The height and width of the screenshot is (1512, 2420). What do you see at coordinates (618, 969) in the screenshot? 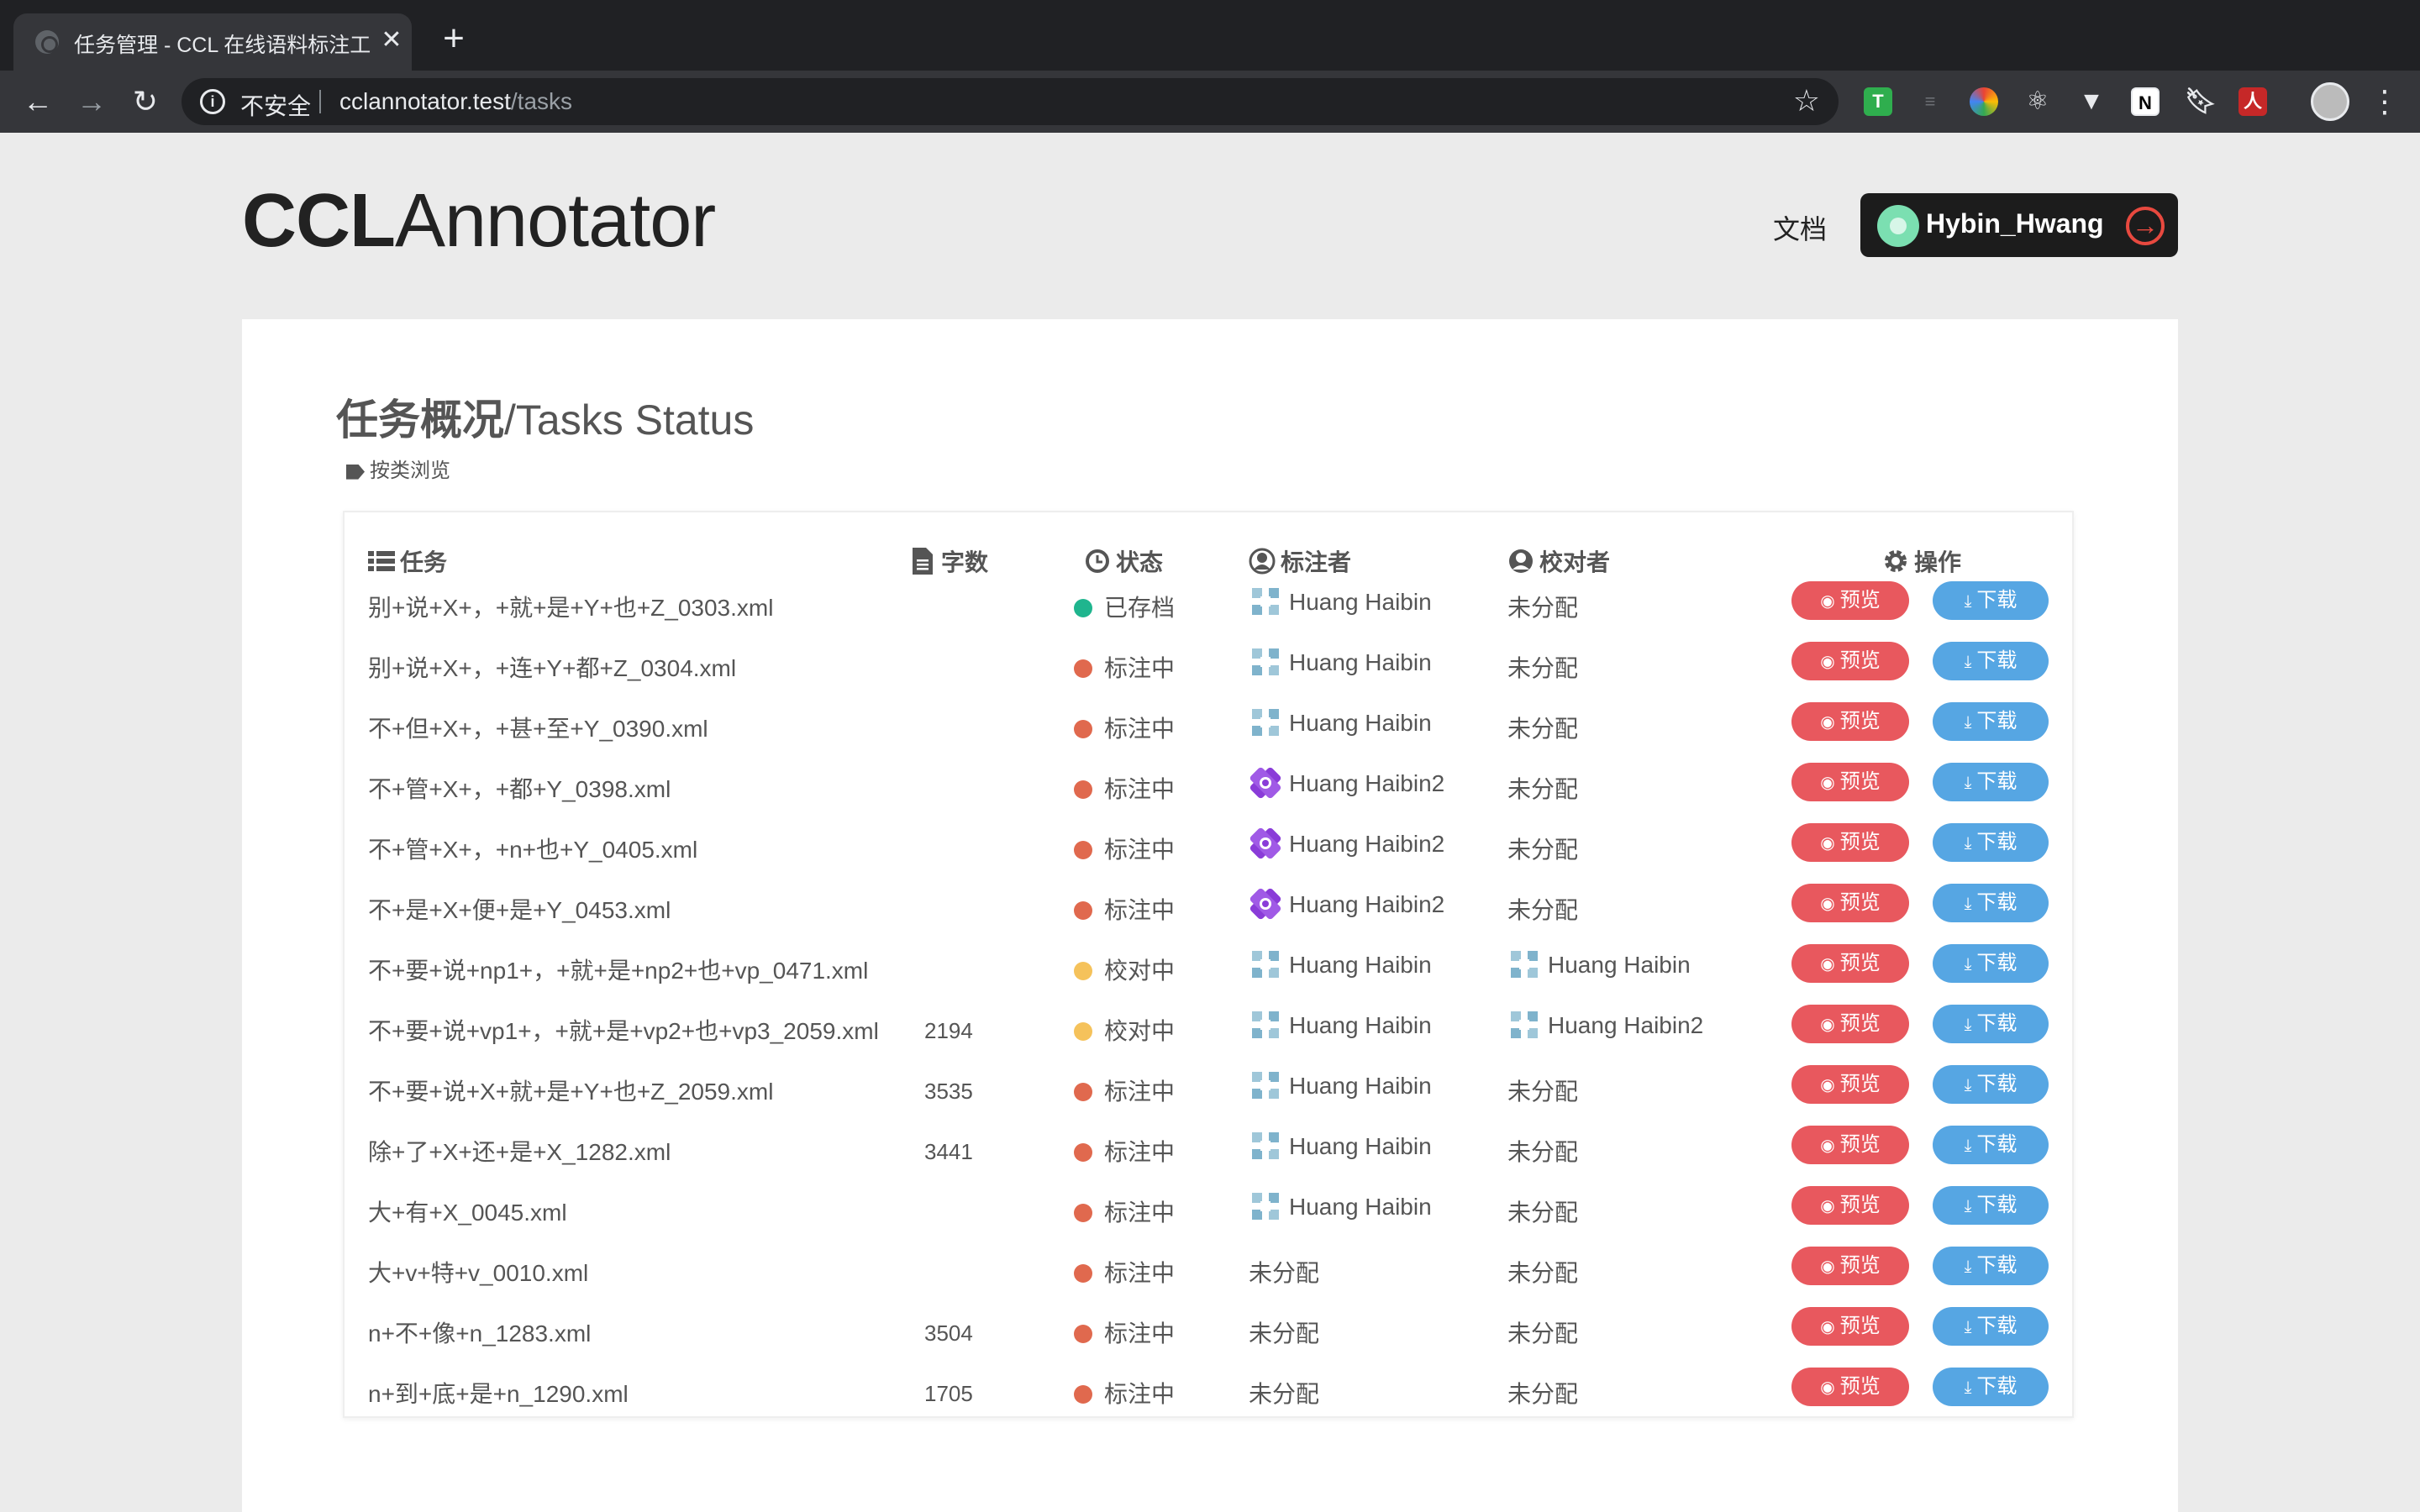
I see `task-name: 不+要+说+np1+，+就+是+np2+也+vp_0471.xml` at bounding box center [618, 969].